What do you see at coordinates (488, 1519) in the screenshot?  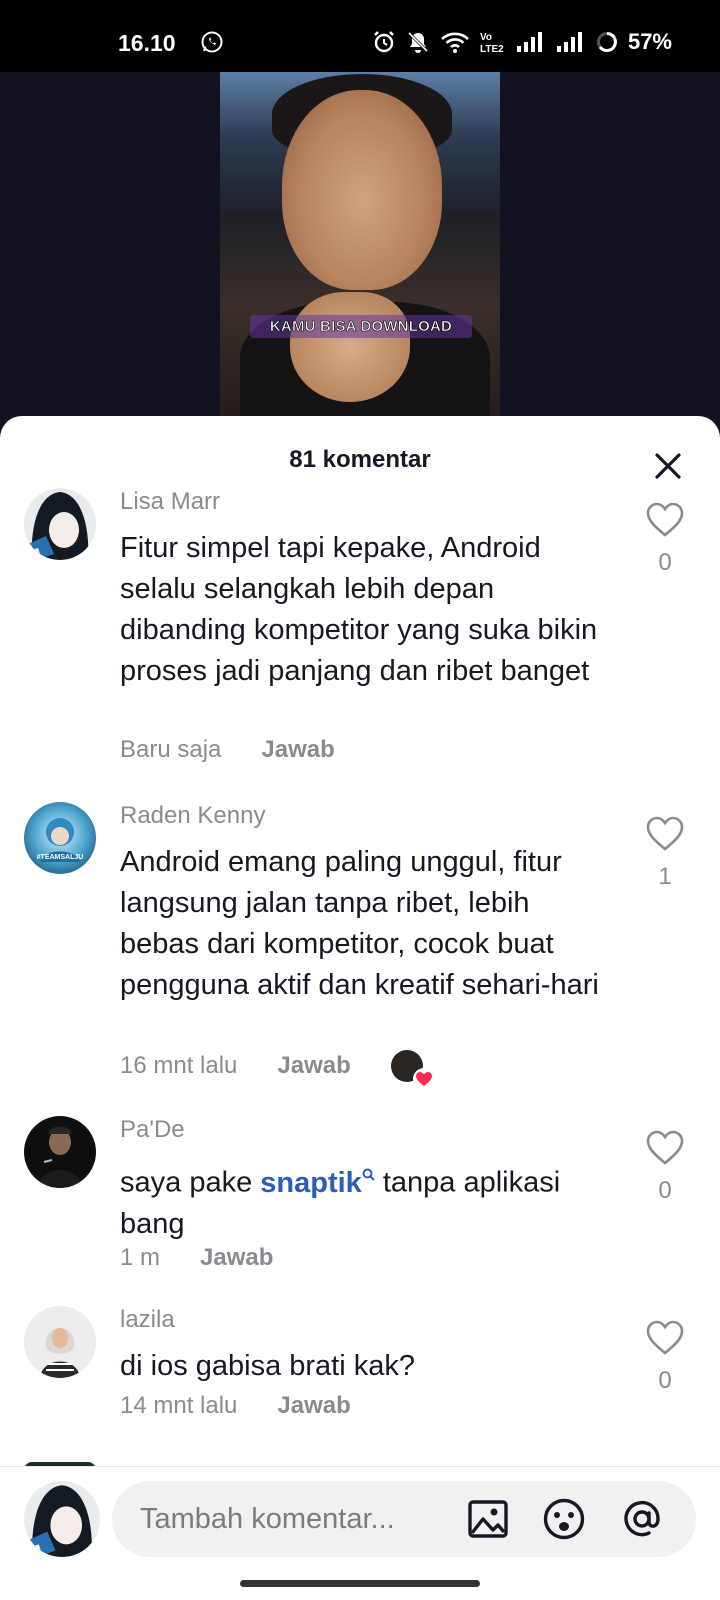 I see `image-icon` at bounding box center [488, 1519].